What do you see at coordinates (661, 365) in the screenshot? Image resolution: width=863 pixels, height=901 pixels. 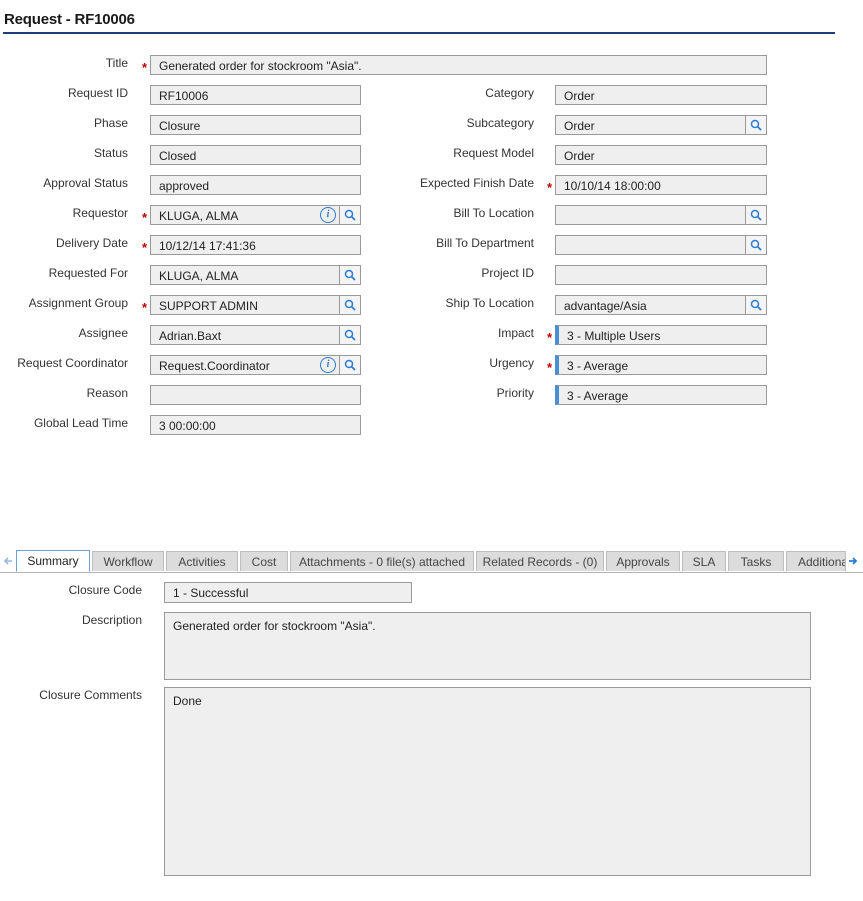 I see `urgency-field: 3 - Average` at bounding box center [661, 365].